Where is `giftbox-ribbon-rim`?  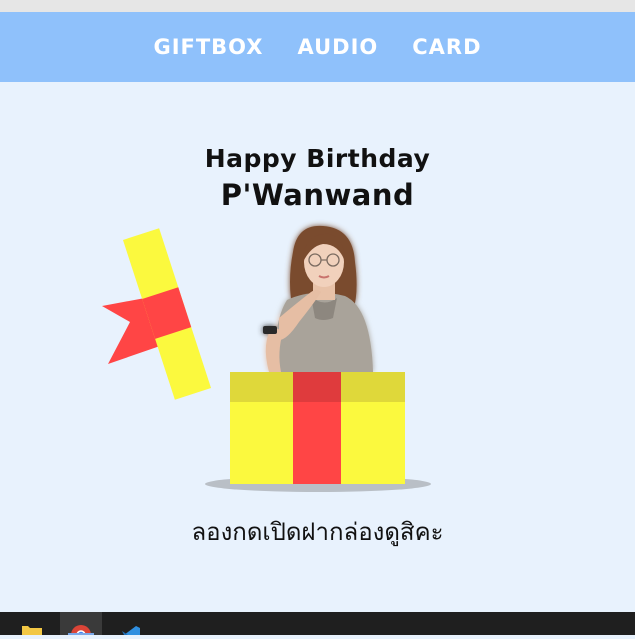 giftbox-ribbon-rim is located at coordinates (317, 387).